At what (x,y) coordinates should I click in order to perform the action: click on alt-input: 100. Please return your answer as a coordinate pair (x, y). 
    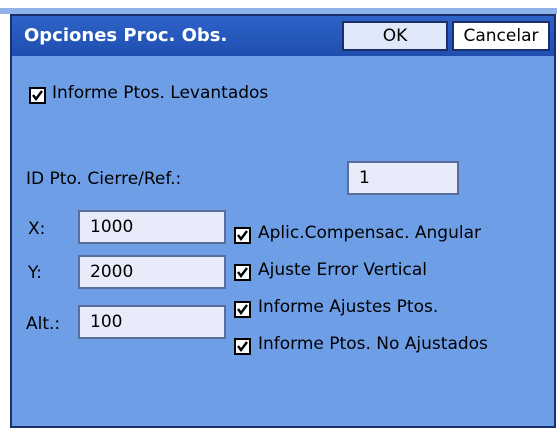
    Looking at the image, I should click on (152, 322).